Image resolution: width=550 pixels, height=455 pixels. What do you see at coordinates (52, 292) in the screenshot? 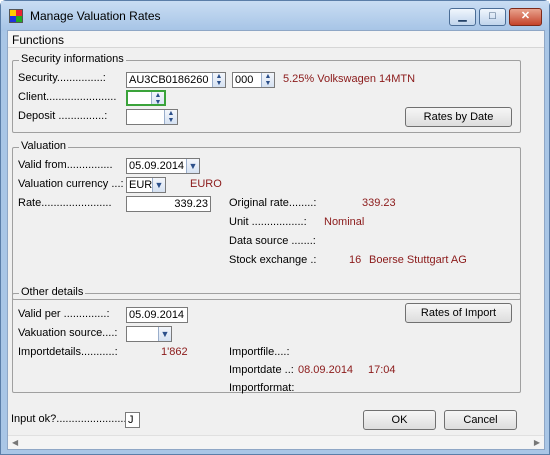
I see `other-details-legend: Other details` at bounding box center [52, 292].